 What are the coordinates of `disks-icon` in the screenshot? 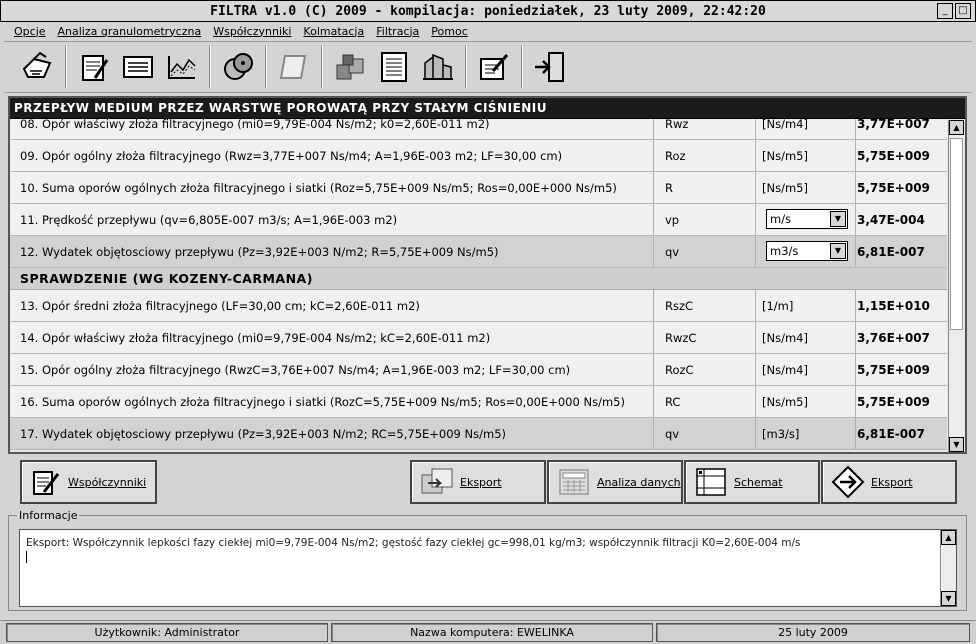 It's located at (238, 67).